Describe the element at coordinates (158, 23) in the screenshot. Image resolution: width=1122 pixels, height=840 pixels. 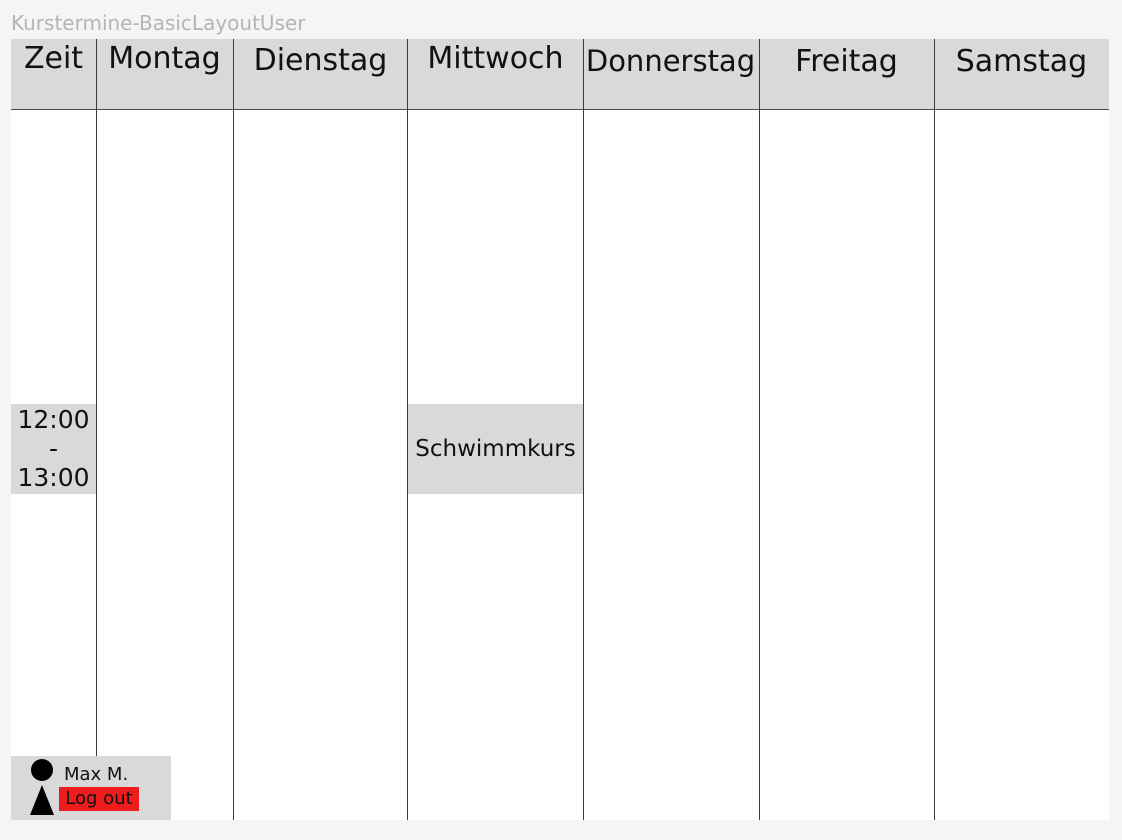
I see `frame-title: Kurstermine-BasicLayoutUser` at that location.